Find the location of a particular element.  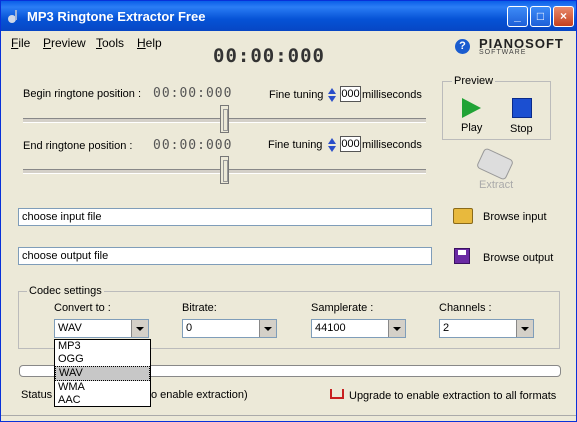

channels-select: 2 is located at coordinates (486, 328).